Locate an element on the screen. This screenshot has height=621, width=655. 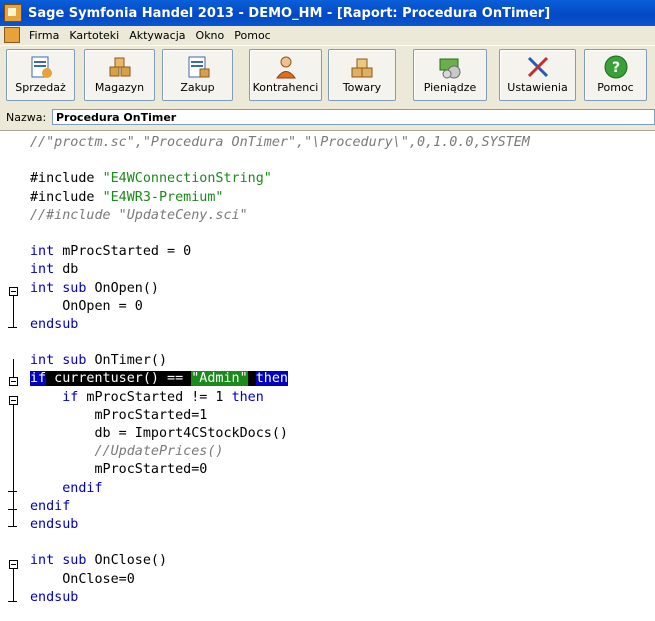
code-token: currentuser() == is located at coordinates (119, 379).